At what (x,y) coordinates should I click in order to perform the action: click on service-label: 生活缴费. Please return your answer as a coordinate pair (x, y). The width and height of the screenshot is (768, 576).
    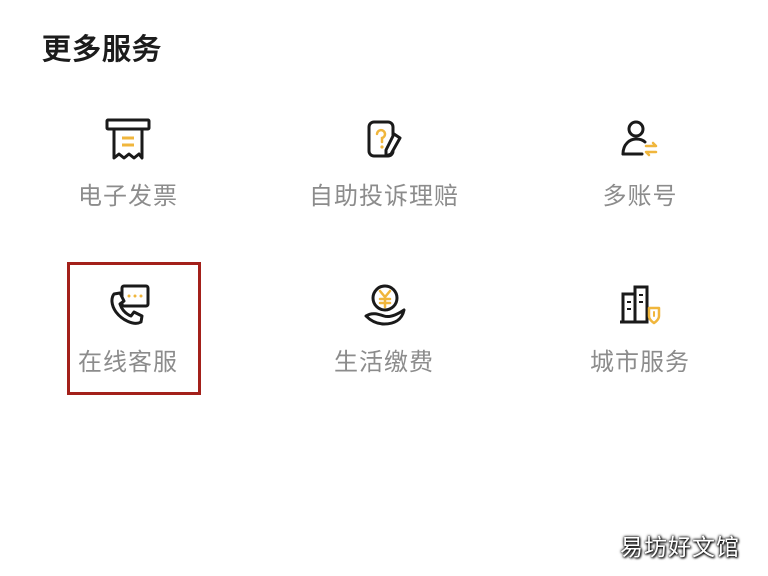
    Looking at the image, I should click on (384, 362).